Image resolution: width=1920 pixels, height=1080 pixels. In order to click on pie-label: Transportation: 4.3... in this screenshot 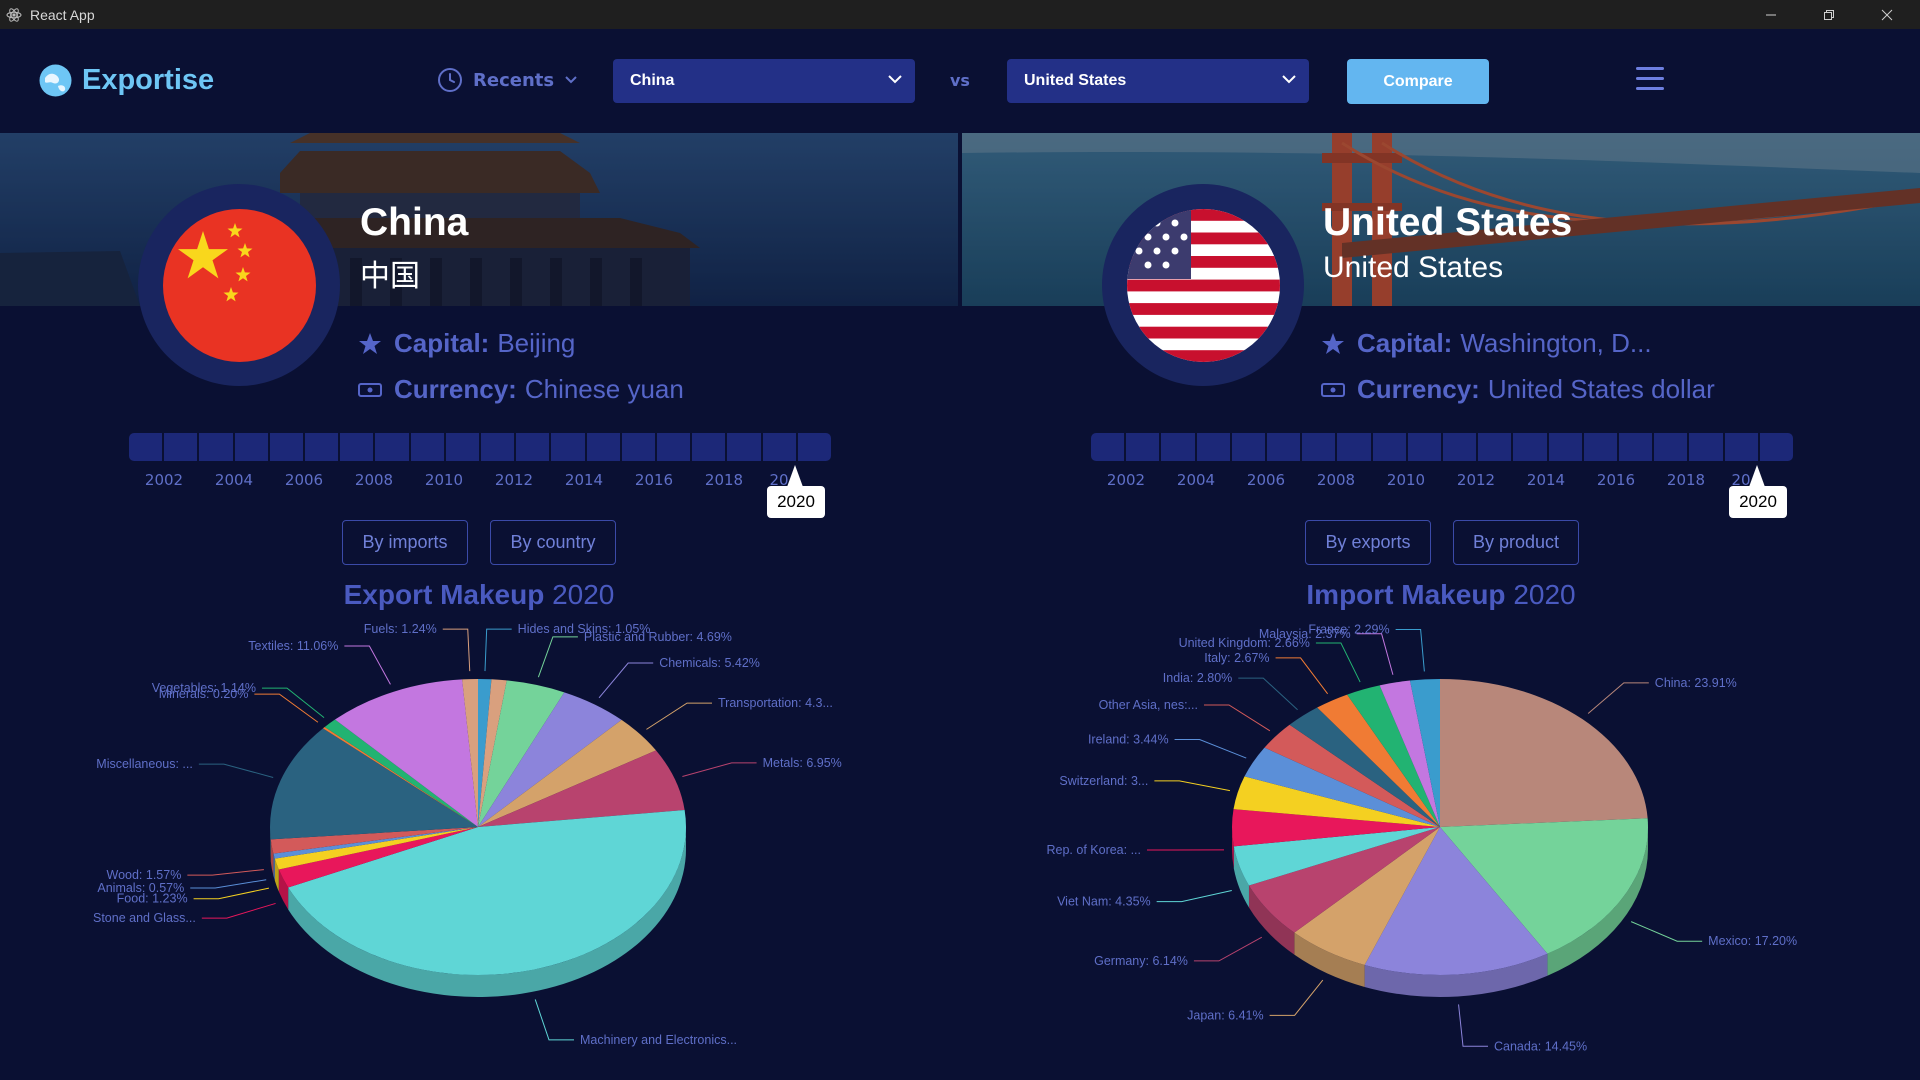, I will do `click(775, 703)`.